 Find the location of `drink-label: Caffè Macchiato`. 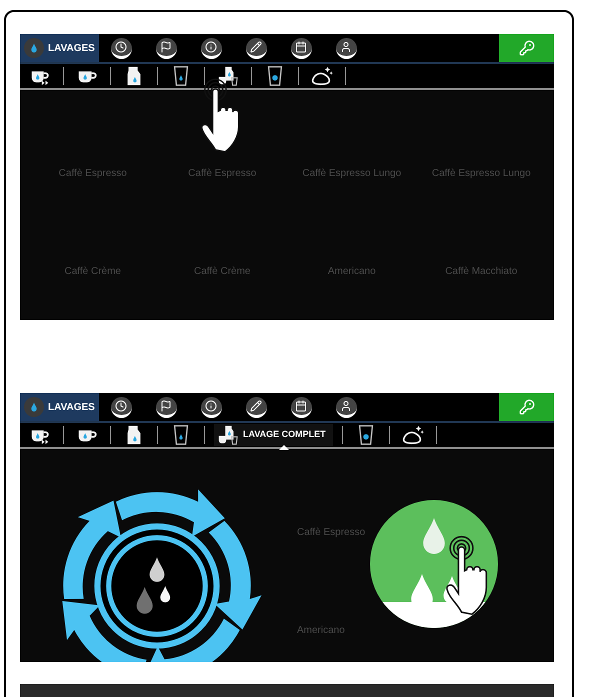

drink-label: Caffè Macchiato is located at coordinates (481, 272).